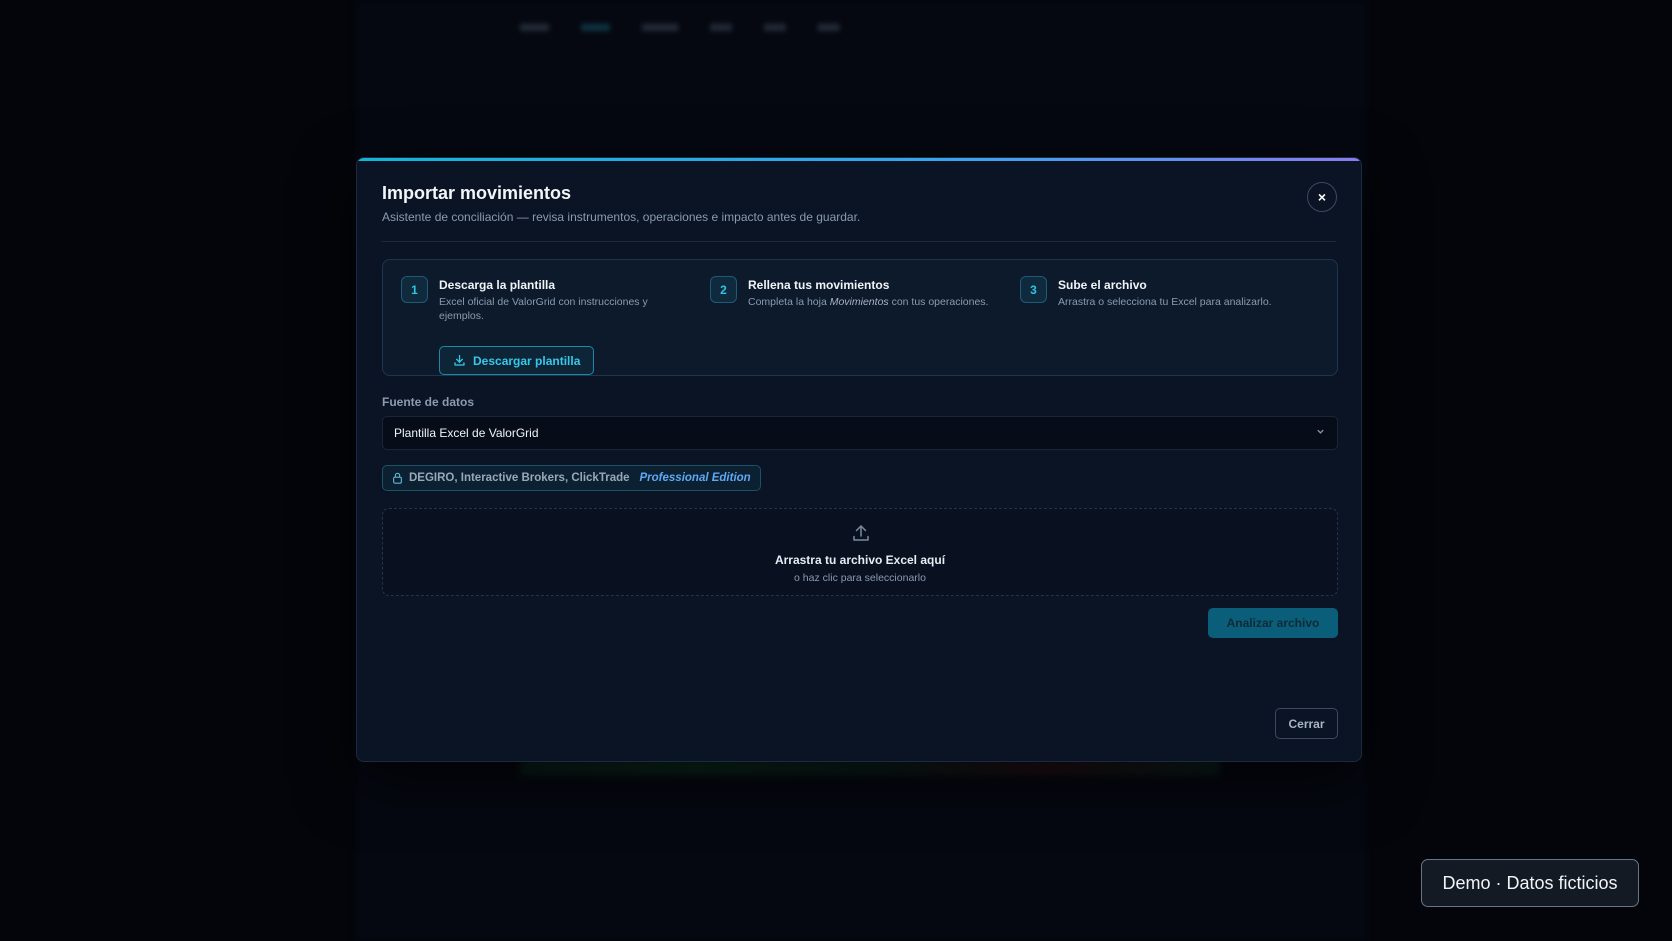  What do you see at coordinates (860, 560) in the screenshot?
I see `dropzone-title: Arrastra tu archivo Excel aquí` at bounding box center [860, 560].